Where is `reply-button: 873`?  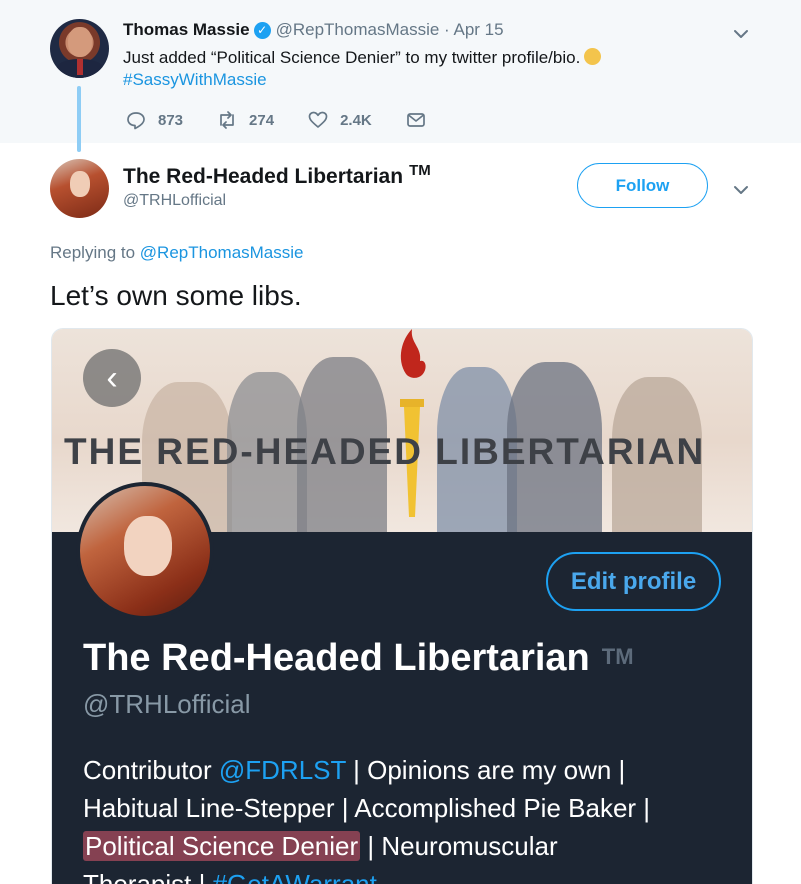
reply-button: 873 is located at coordinates (154, 120).